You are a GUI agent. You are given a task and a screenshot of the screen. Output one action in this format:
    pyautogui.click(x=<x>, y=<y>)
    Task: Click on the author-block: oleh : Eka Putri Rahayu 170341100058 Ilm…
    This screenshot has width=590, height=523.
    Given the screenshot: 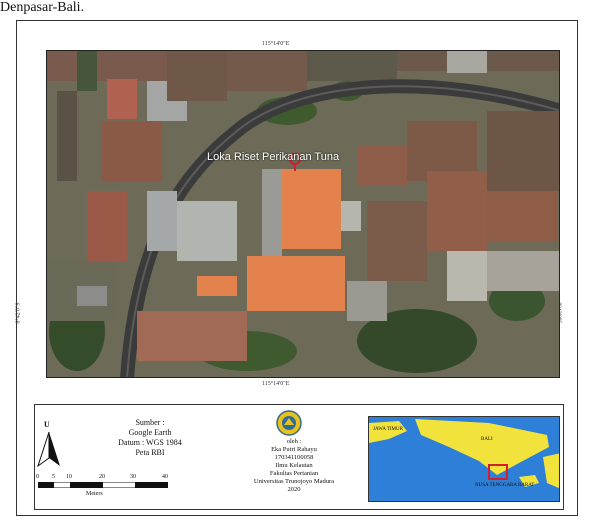 What is the action you would take?
    pyautogui.click(x=294, y=466)
    